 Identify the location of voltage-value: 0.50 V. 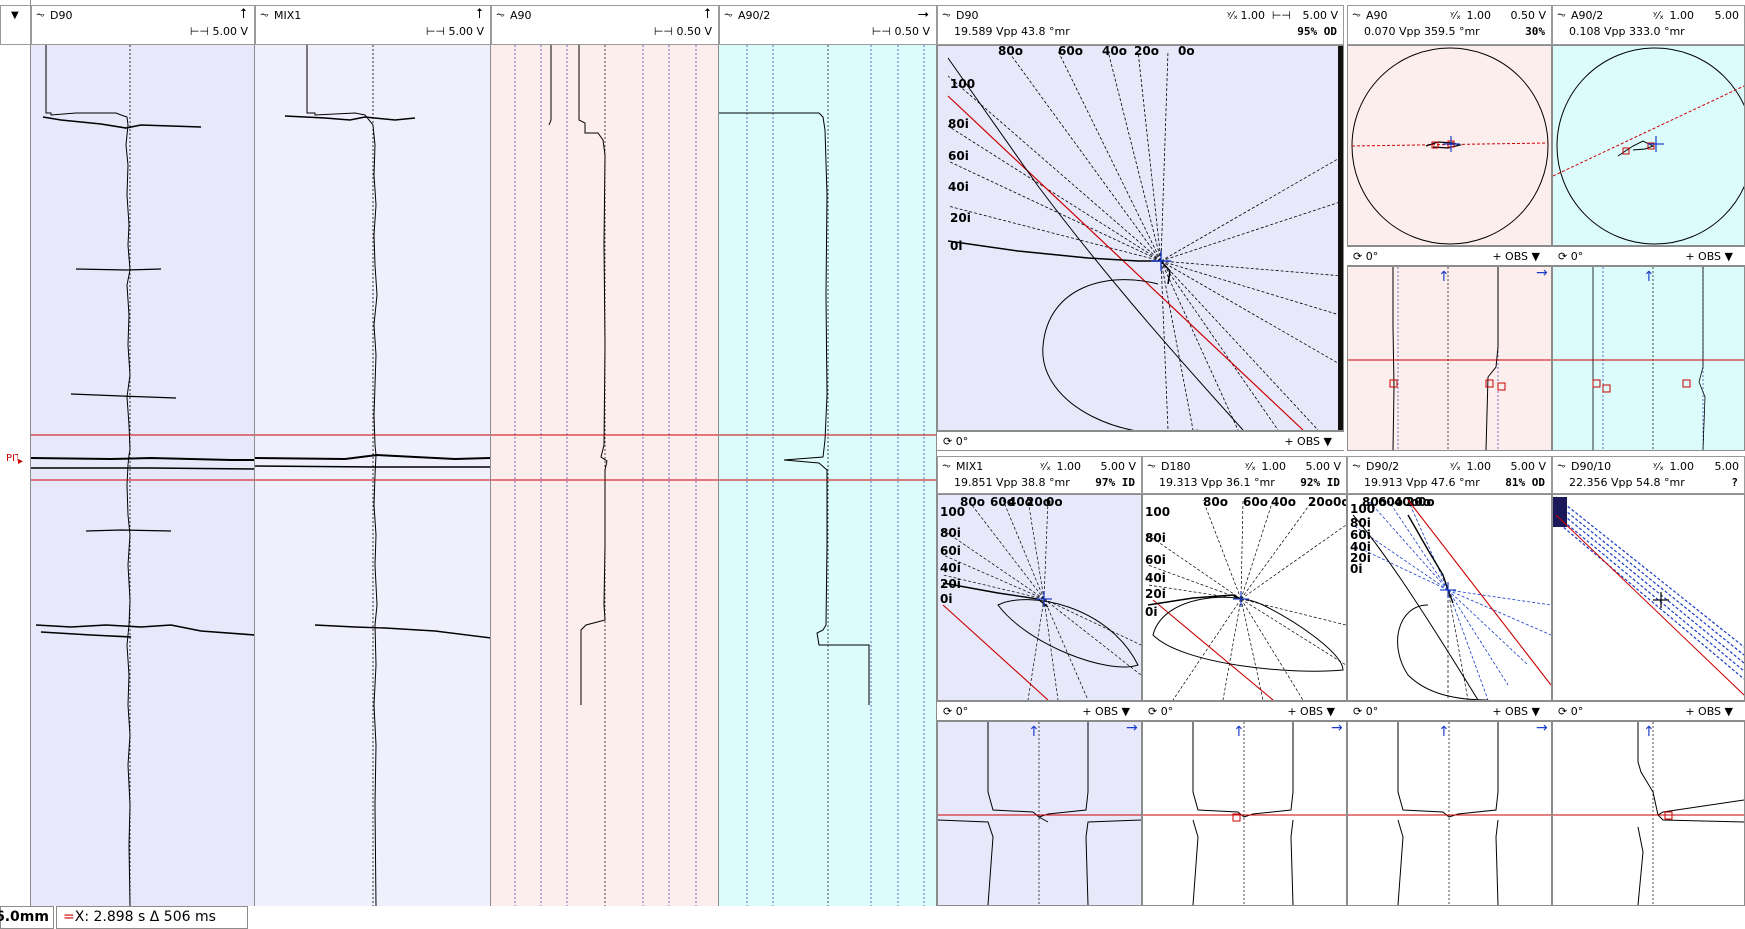
(1528, 15).